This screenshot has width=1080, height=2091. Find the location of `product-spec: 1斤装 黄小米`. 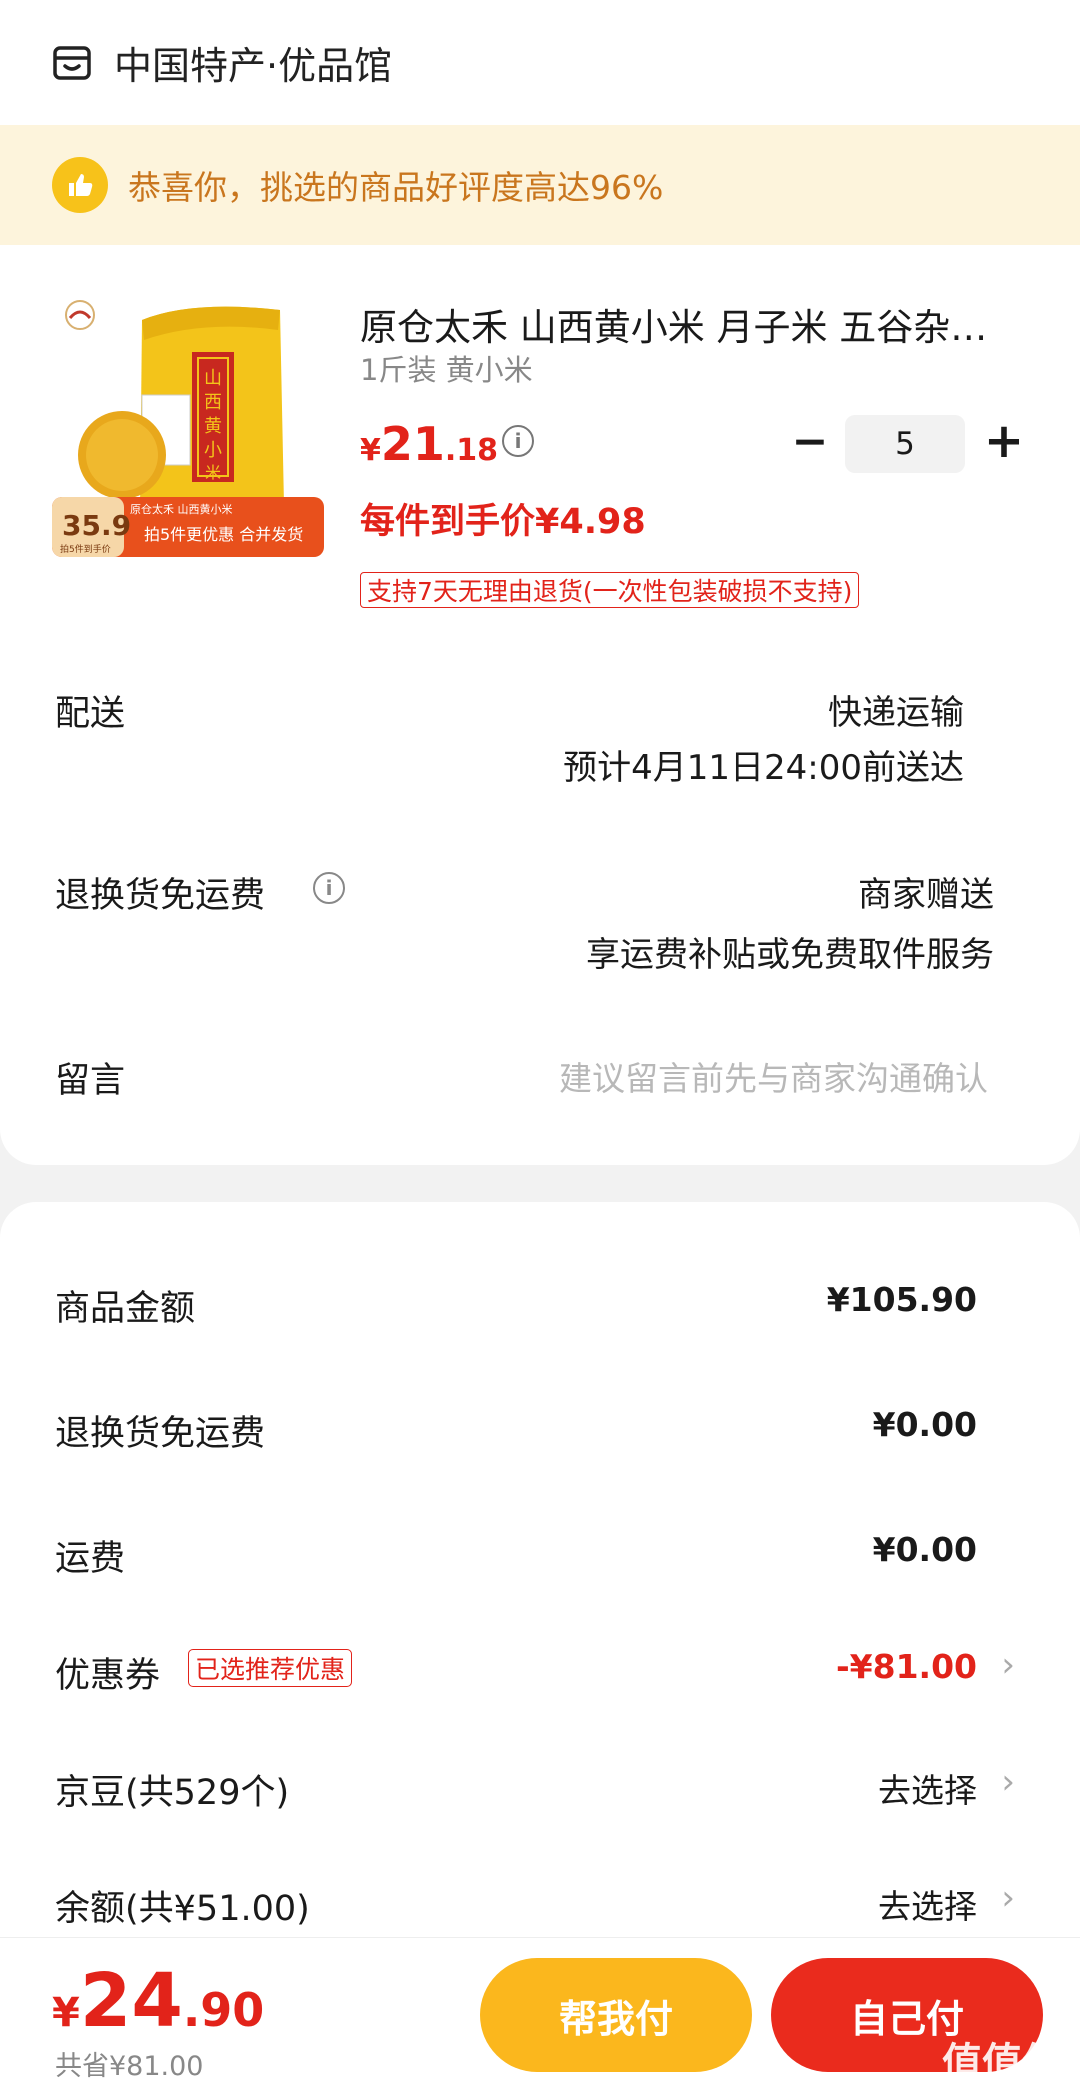

product-spec: 1斤装 黄小米 is located at coordinates (446, 368).